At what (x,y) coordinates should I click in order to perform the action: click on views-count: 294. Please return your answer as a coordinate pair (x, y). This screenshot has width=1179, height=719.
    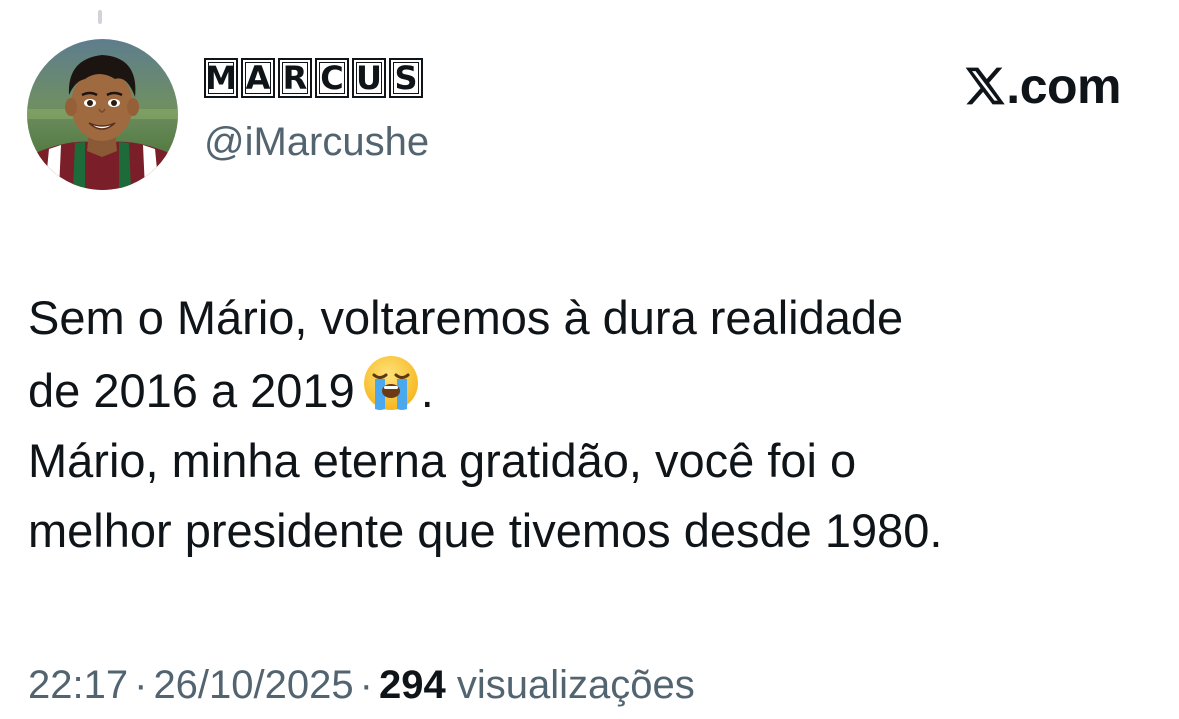
    Looking at the image, I should click on (412, 685).